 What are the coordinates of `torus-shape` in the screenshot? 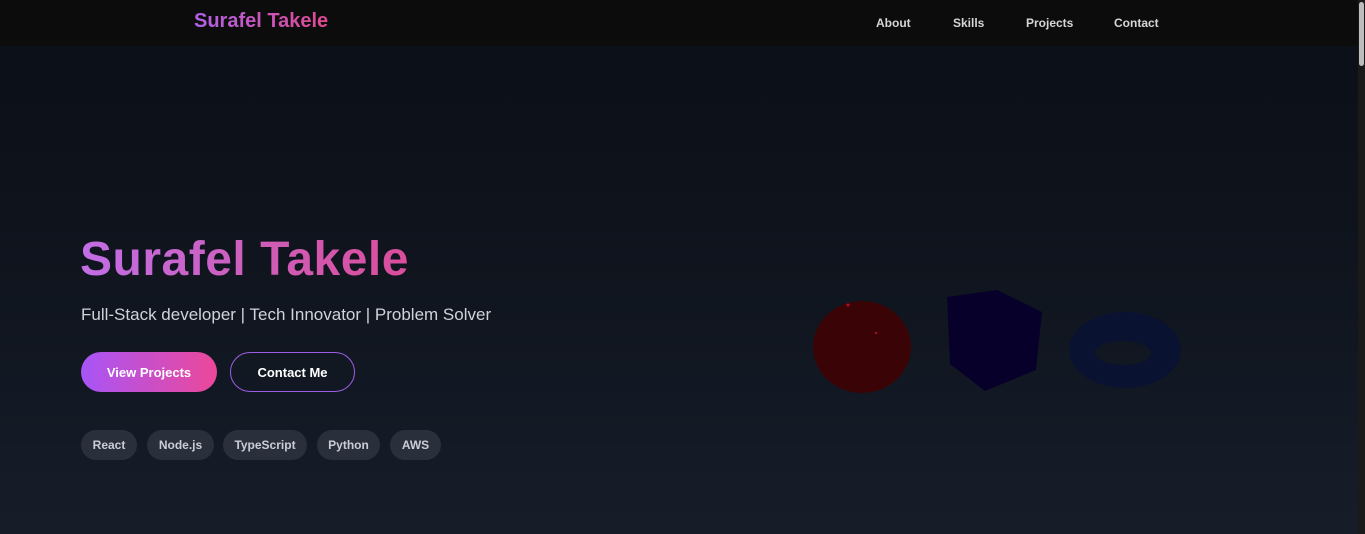 It's located at (1125, 350).